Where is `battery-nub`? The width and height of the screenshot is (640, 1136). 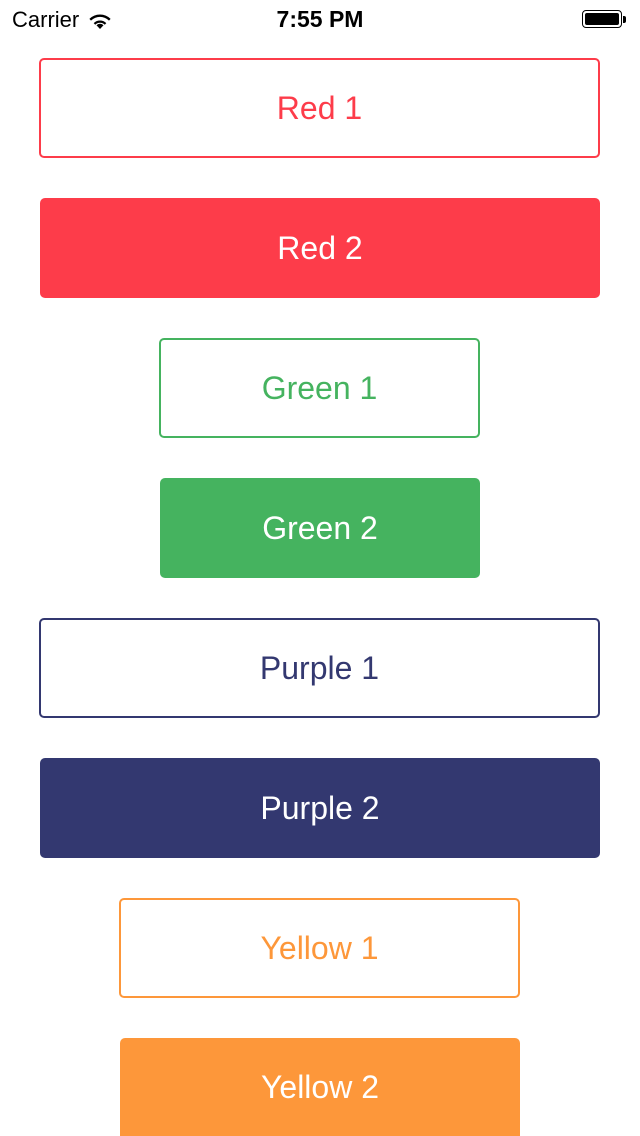 battery-nub is located at coordinates (624, 19).